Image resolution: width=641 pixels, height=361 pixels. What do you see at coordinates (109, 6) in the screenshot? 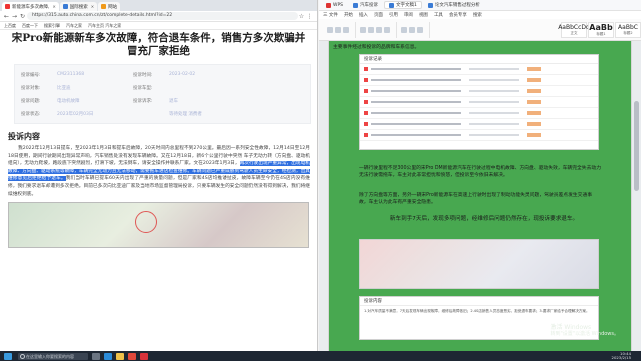
I see `browser-tab-site: 网站` at bounding box center [109, 6].